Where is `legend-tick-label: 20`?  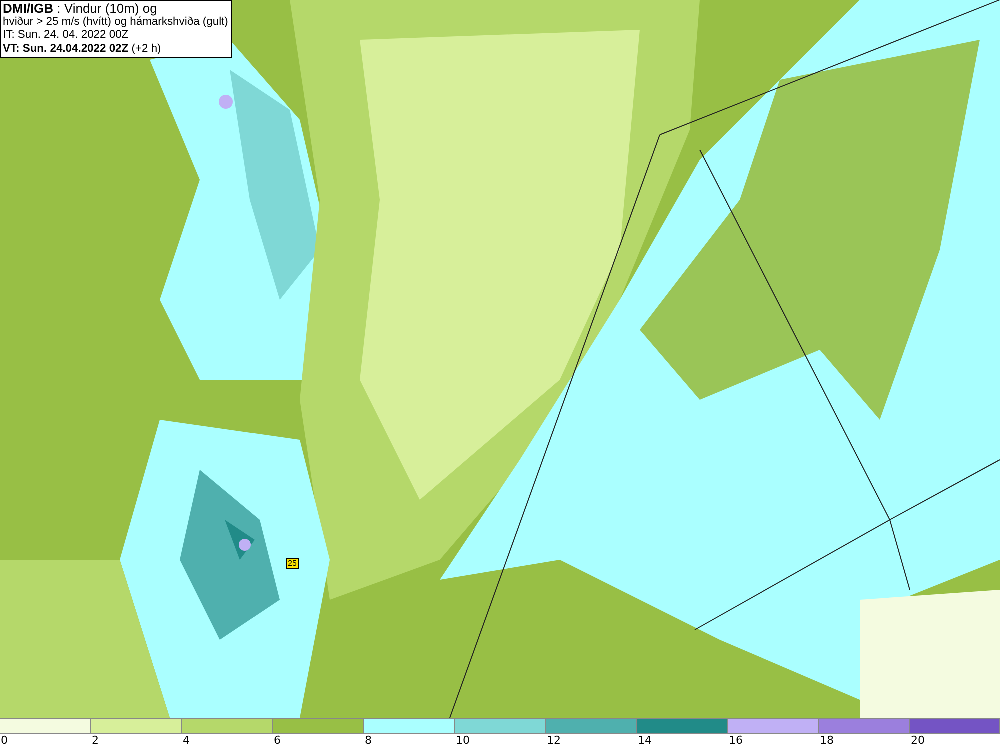
legend-tick-label: 20 is located at coordinates (917, 740).